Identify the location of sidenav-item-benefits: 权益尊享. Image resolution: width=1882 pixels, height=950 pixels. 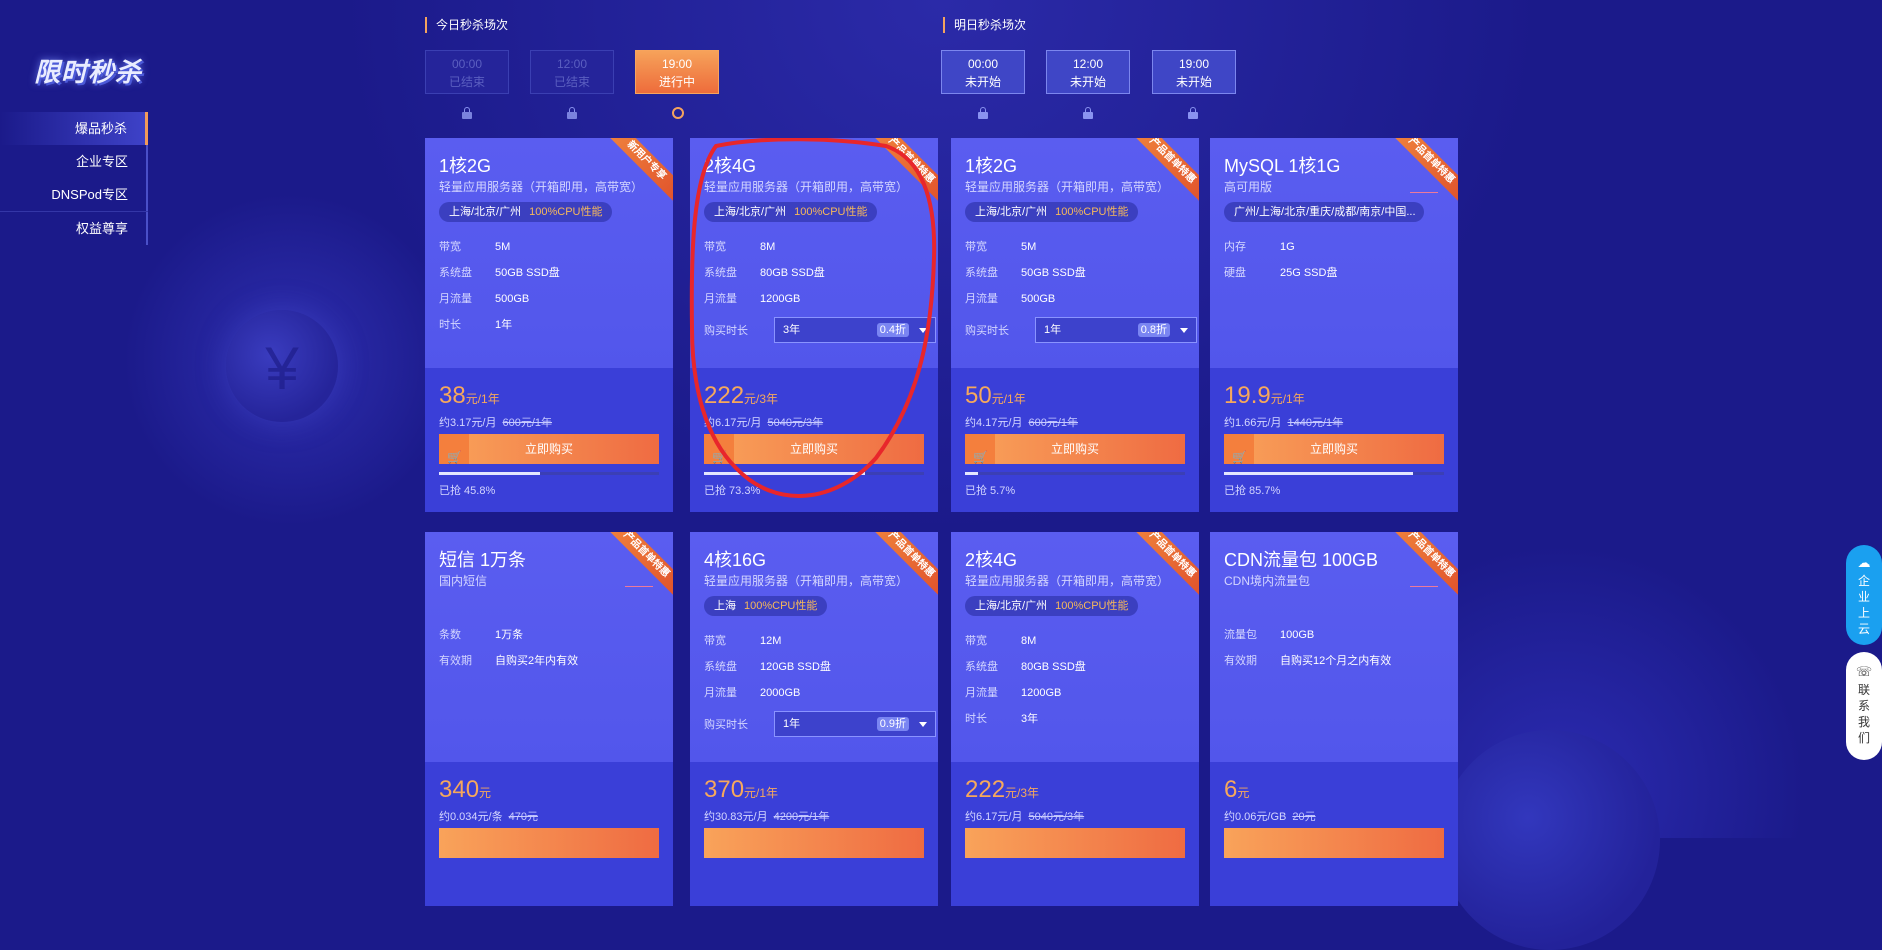
(74, 228).